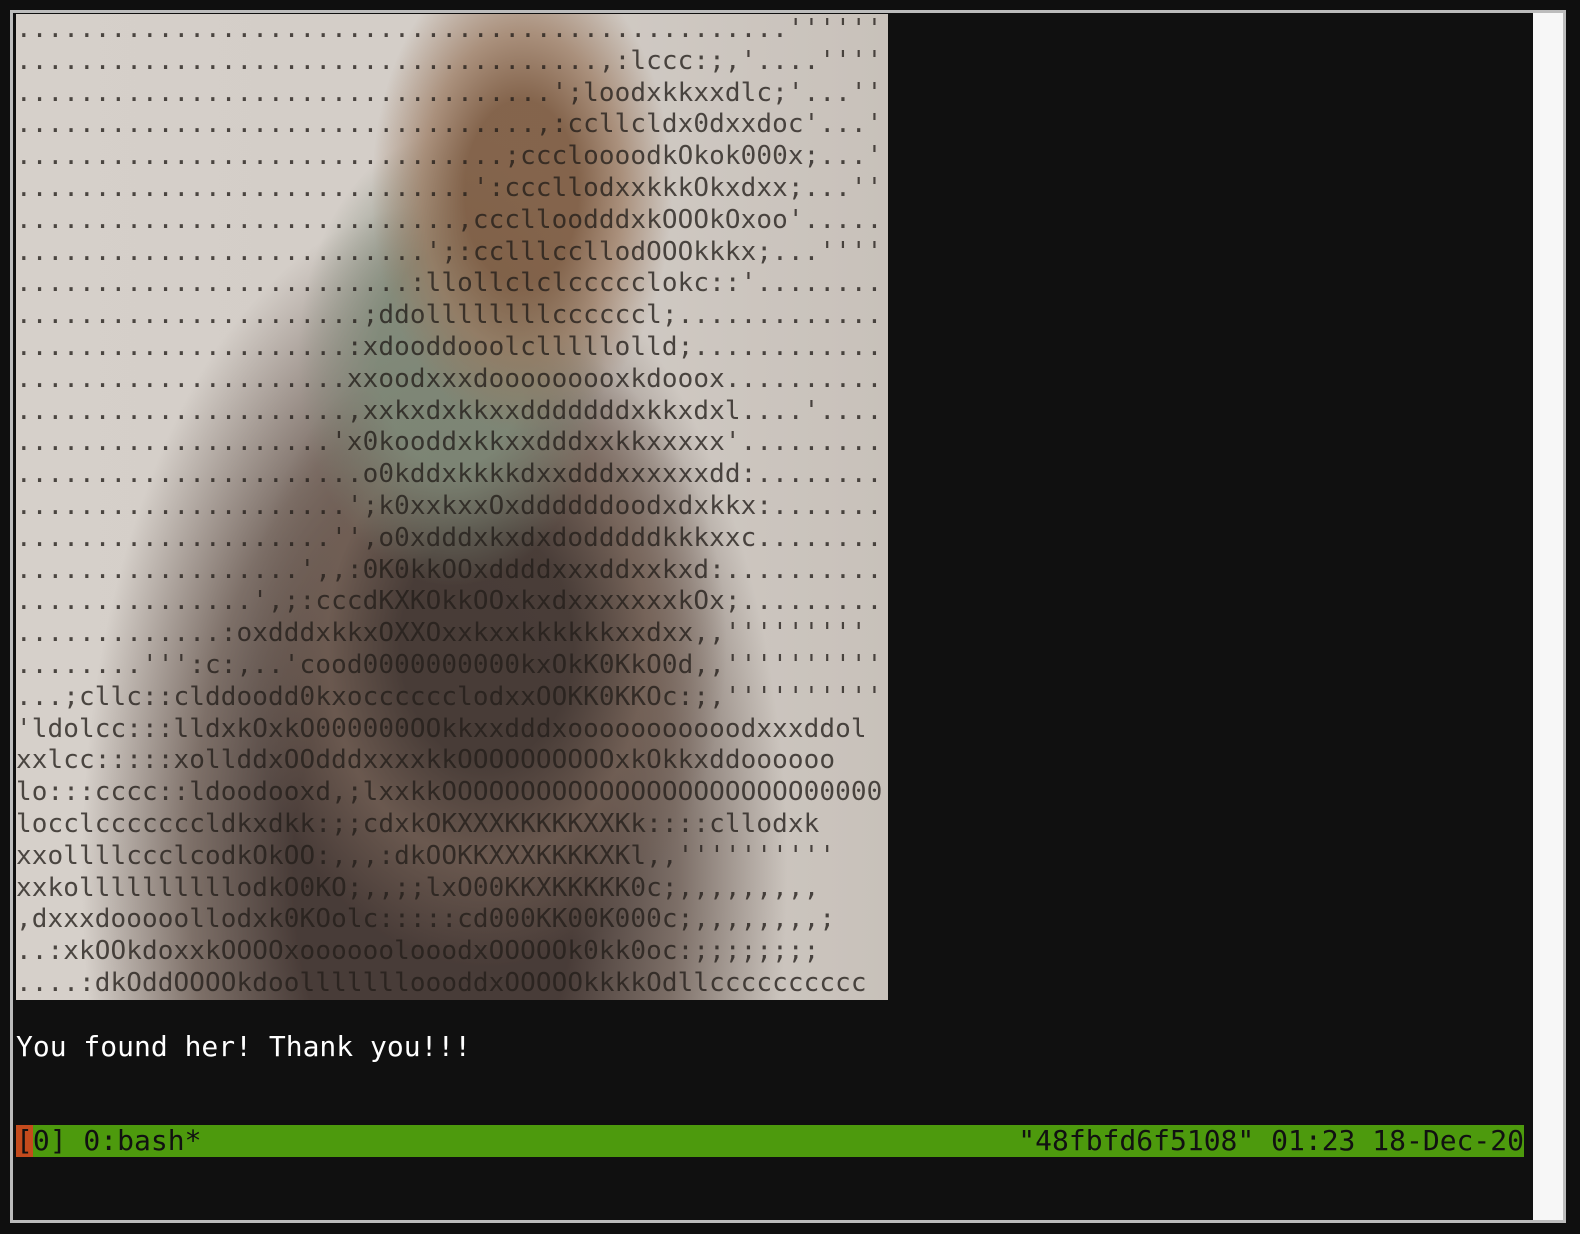 The height and width of the screenshot is (1234, 1580). Describe the element at coordinates (1548, 616) in the screenshot. I see `window-edge` at that location.